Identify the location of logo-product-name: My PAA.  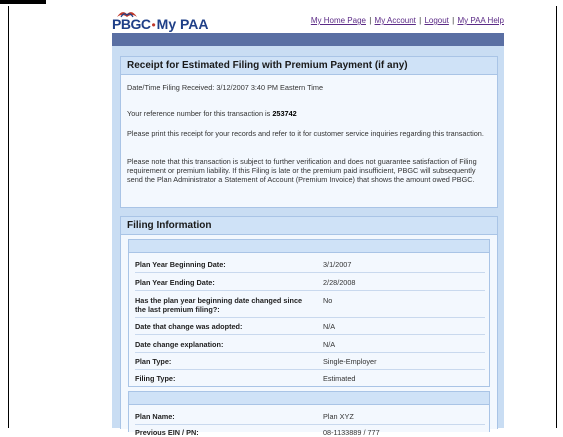
(182, 24).